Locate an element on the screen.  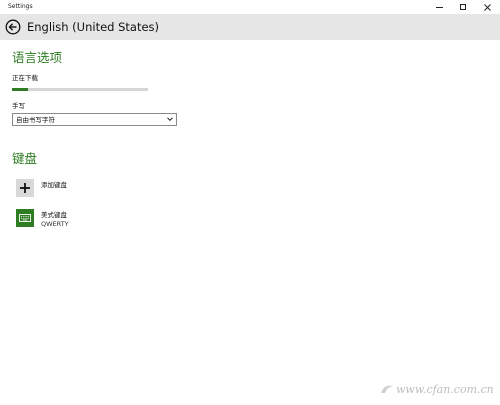
minimize-button is located at coordinates (439, 7).